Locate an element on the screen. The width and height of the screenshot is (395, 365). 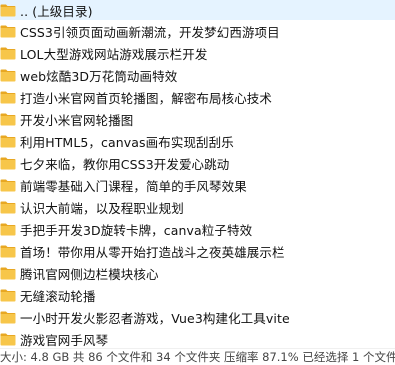
folder-row: 一小时开发火影忍者游戏，Vue3构建化工具vite is located at coordinates (197, 317).